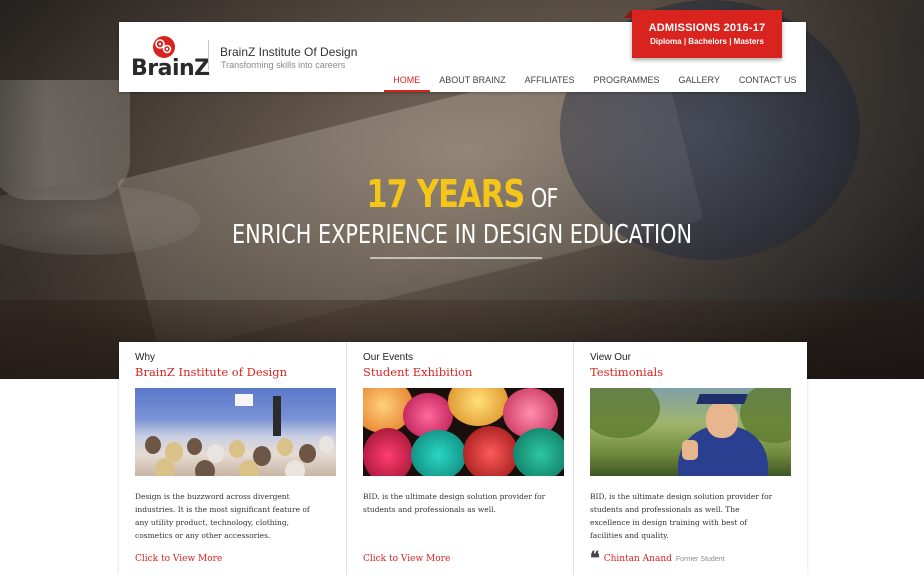  I want to click on why-view-more-link: Click to View More, so click(178, 559).